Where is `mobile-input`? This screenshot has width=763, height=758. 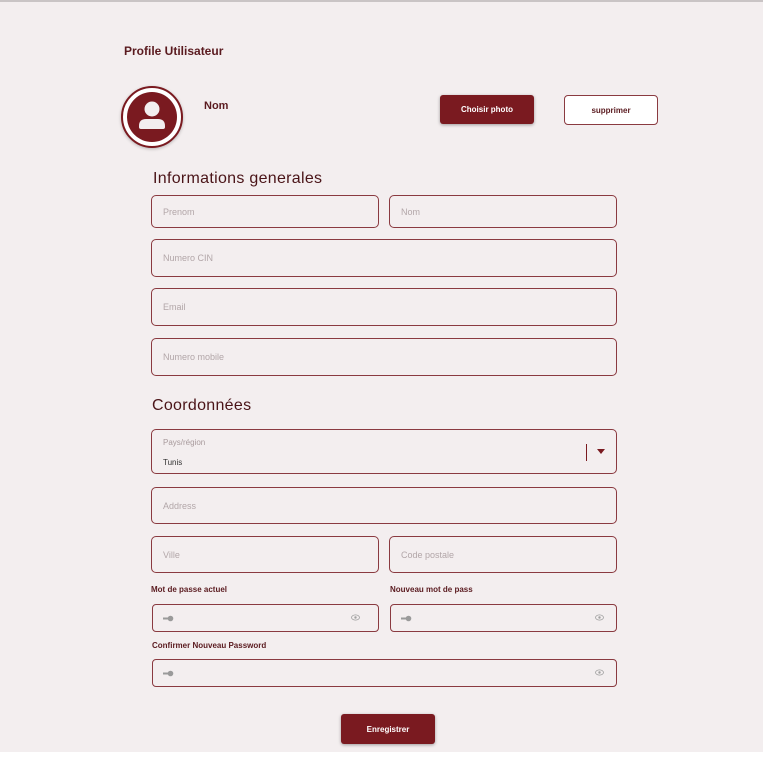
mobile-input is located at coordinates (384, 357).